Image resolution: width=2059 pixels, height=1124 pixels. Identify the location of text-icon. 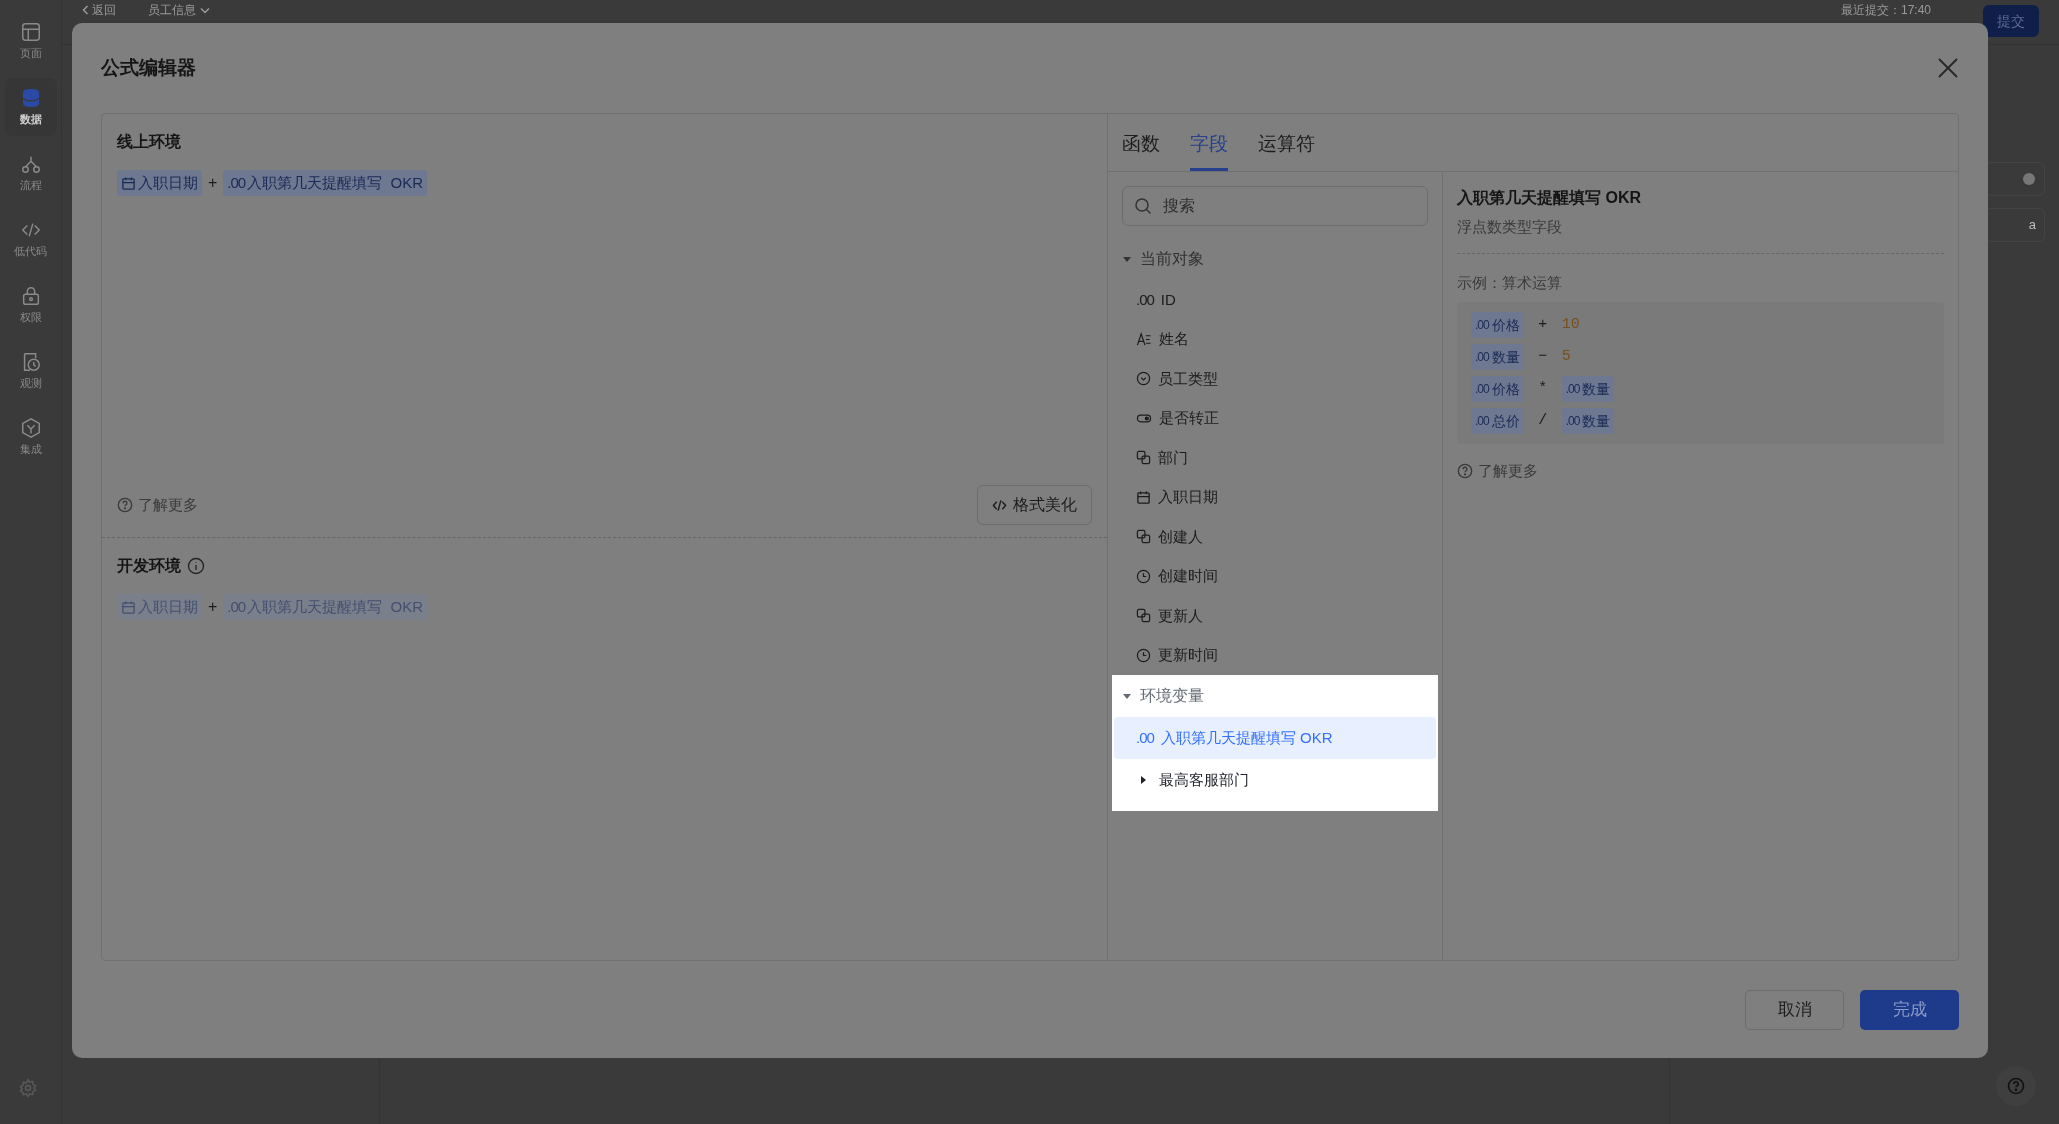
(1144, 339).